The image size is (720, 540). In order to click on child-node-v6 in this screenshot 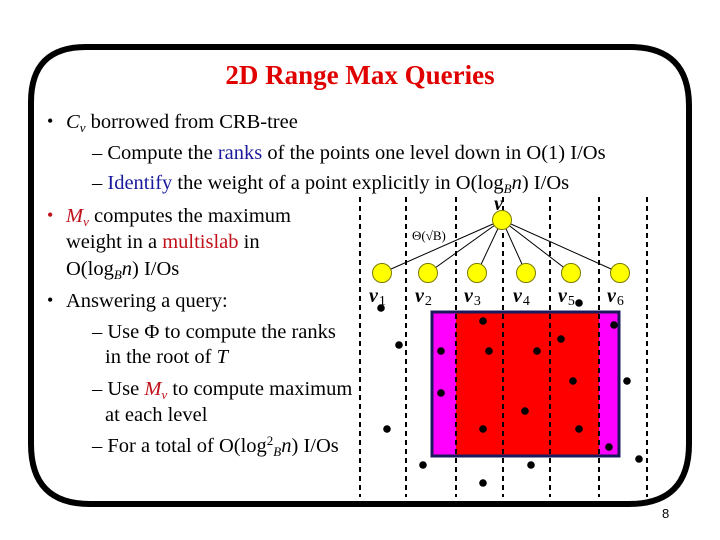, I will do `click(620, 273)`.